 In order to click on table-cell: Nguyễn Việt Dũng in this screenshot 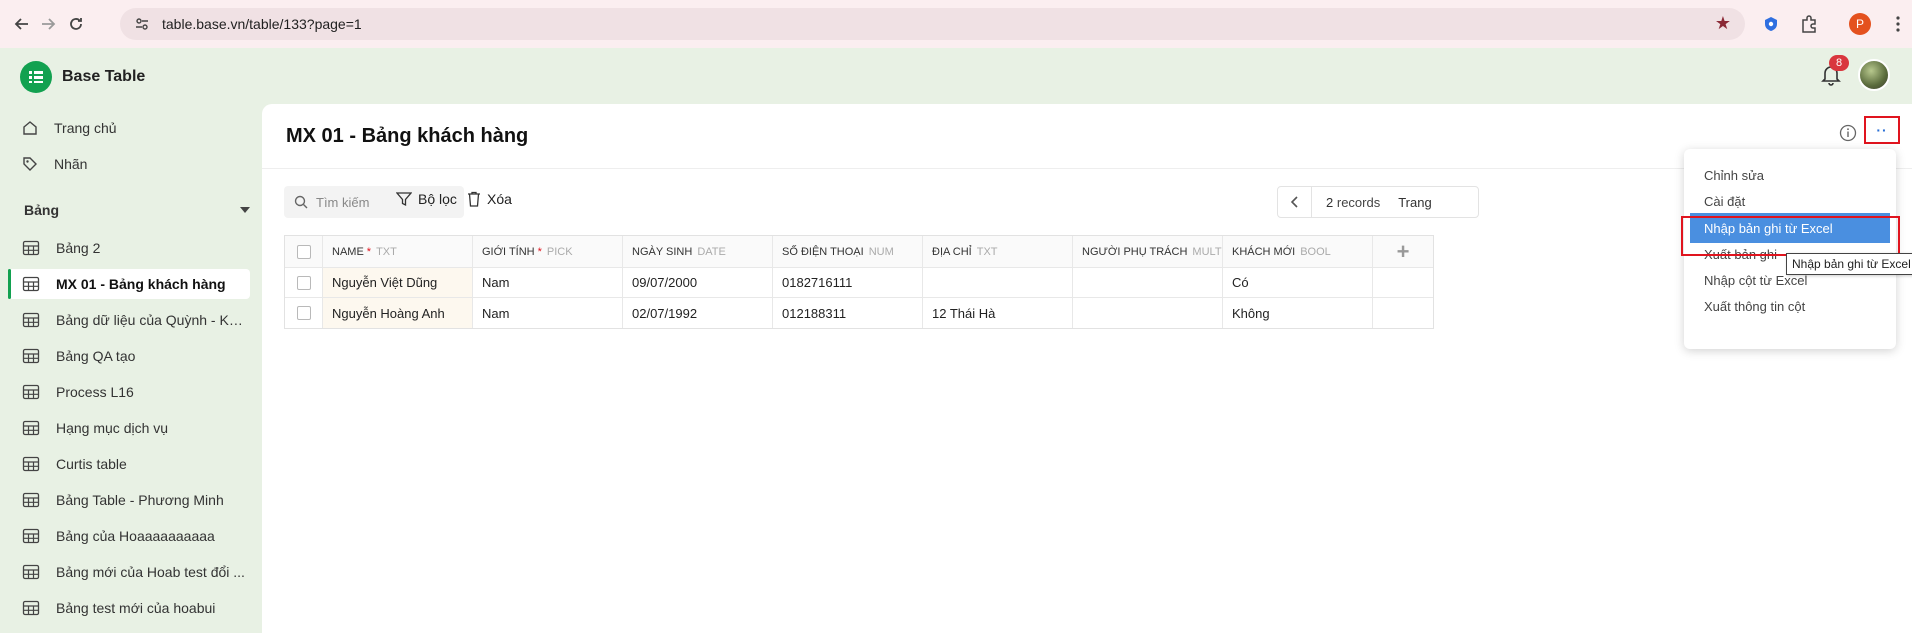, I will do `click(398, 282)`.